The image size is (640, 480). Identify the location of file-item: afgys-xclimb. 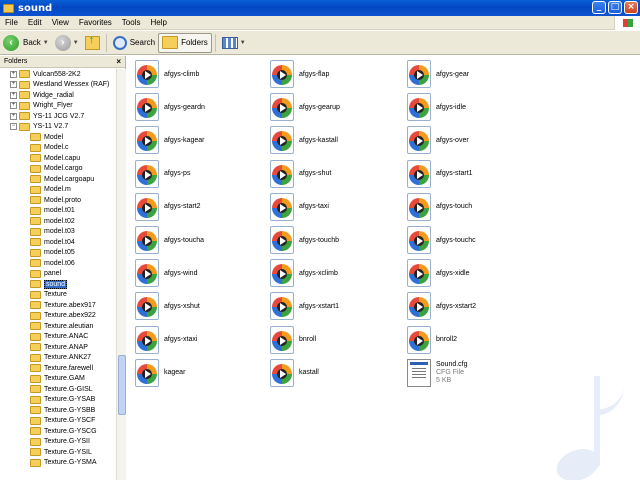
(304, 273).